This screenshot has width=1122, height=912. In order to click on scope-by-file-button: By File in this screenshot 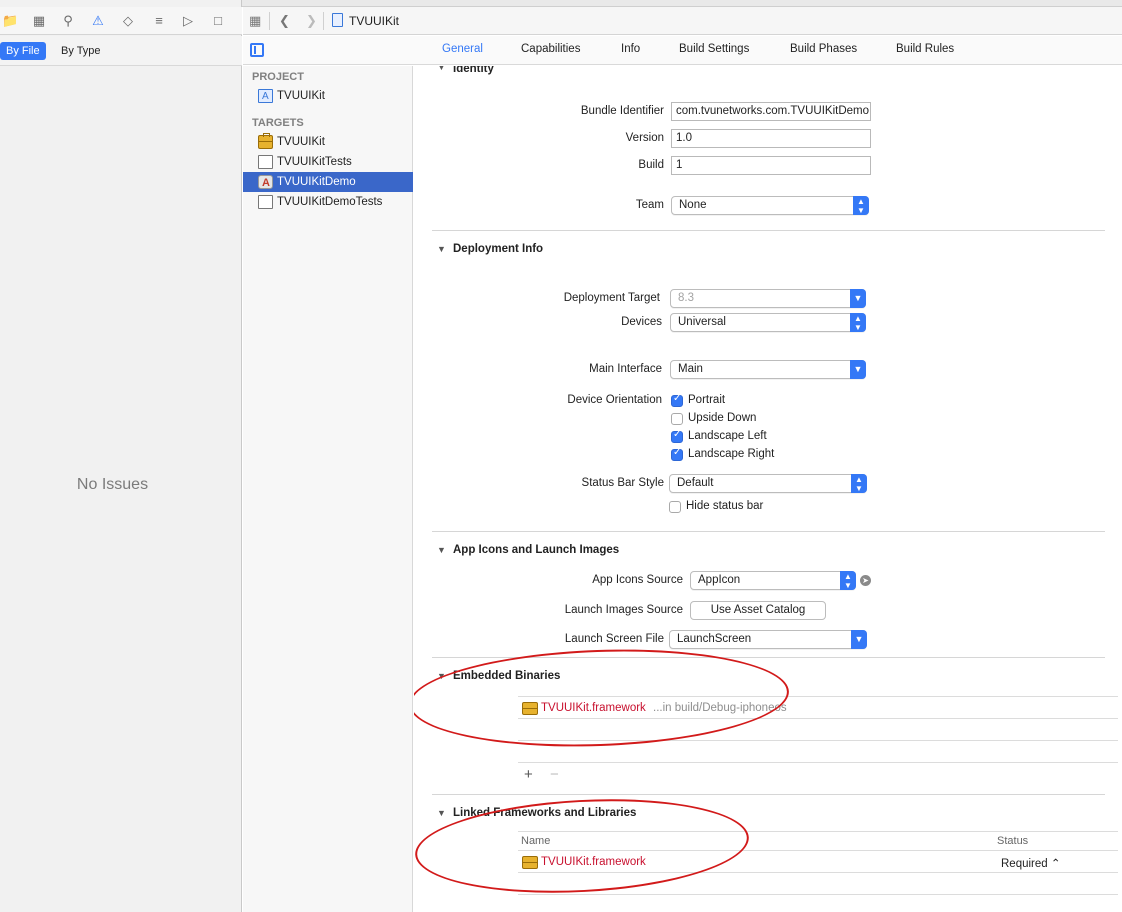, I will do `click(23, 51)`.